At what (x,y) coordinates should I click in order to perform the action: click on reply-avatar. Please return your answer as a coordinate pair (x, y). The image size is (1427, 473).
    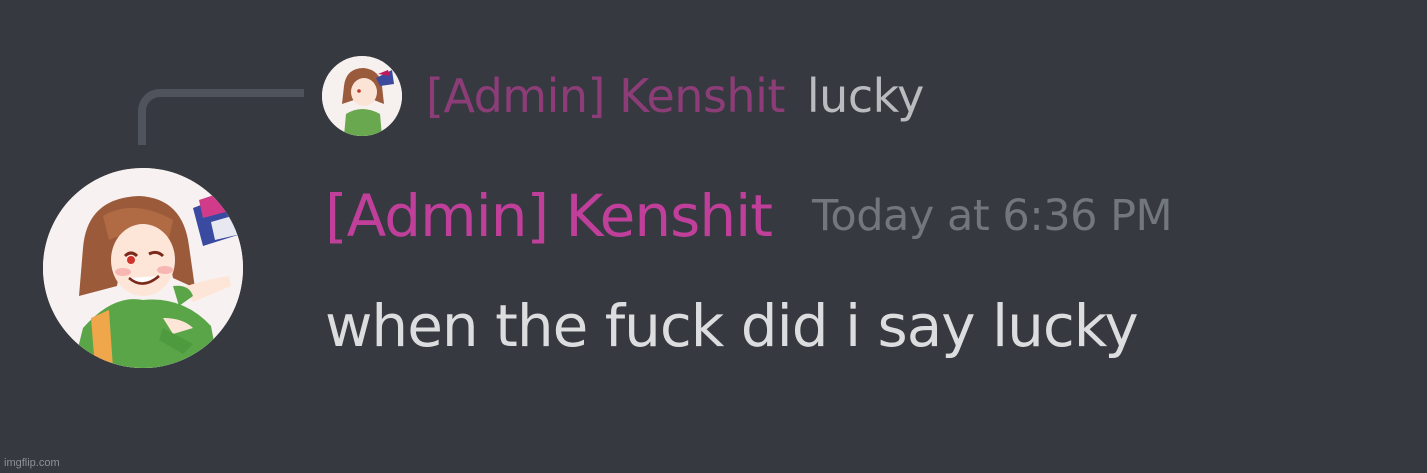
    Looking at the image, I should click on (362, 96).